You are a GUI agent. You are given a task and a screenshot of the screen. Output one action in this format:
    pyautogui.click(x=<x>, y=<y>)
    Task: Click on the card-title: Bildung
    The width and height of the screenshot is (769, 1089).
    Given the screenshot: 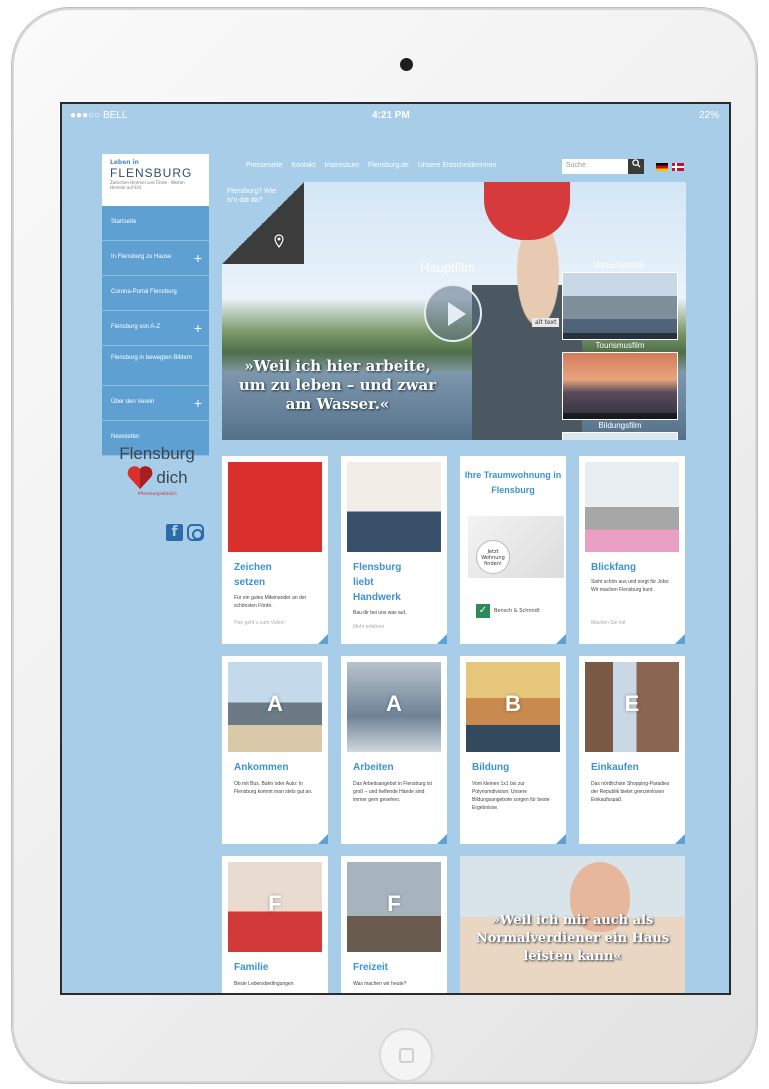 What is the action you would take?
    pyautogui.click(x=491, y=767)
    